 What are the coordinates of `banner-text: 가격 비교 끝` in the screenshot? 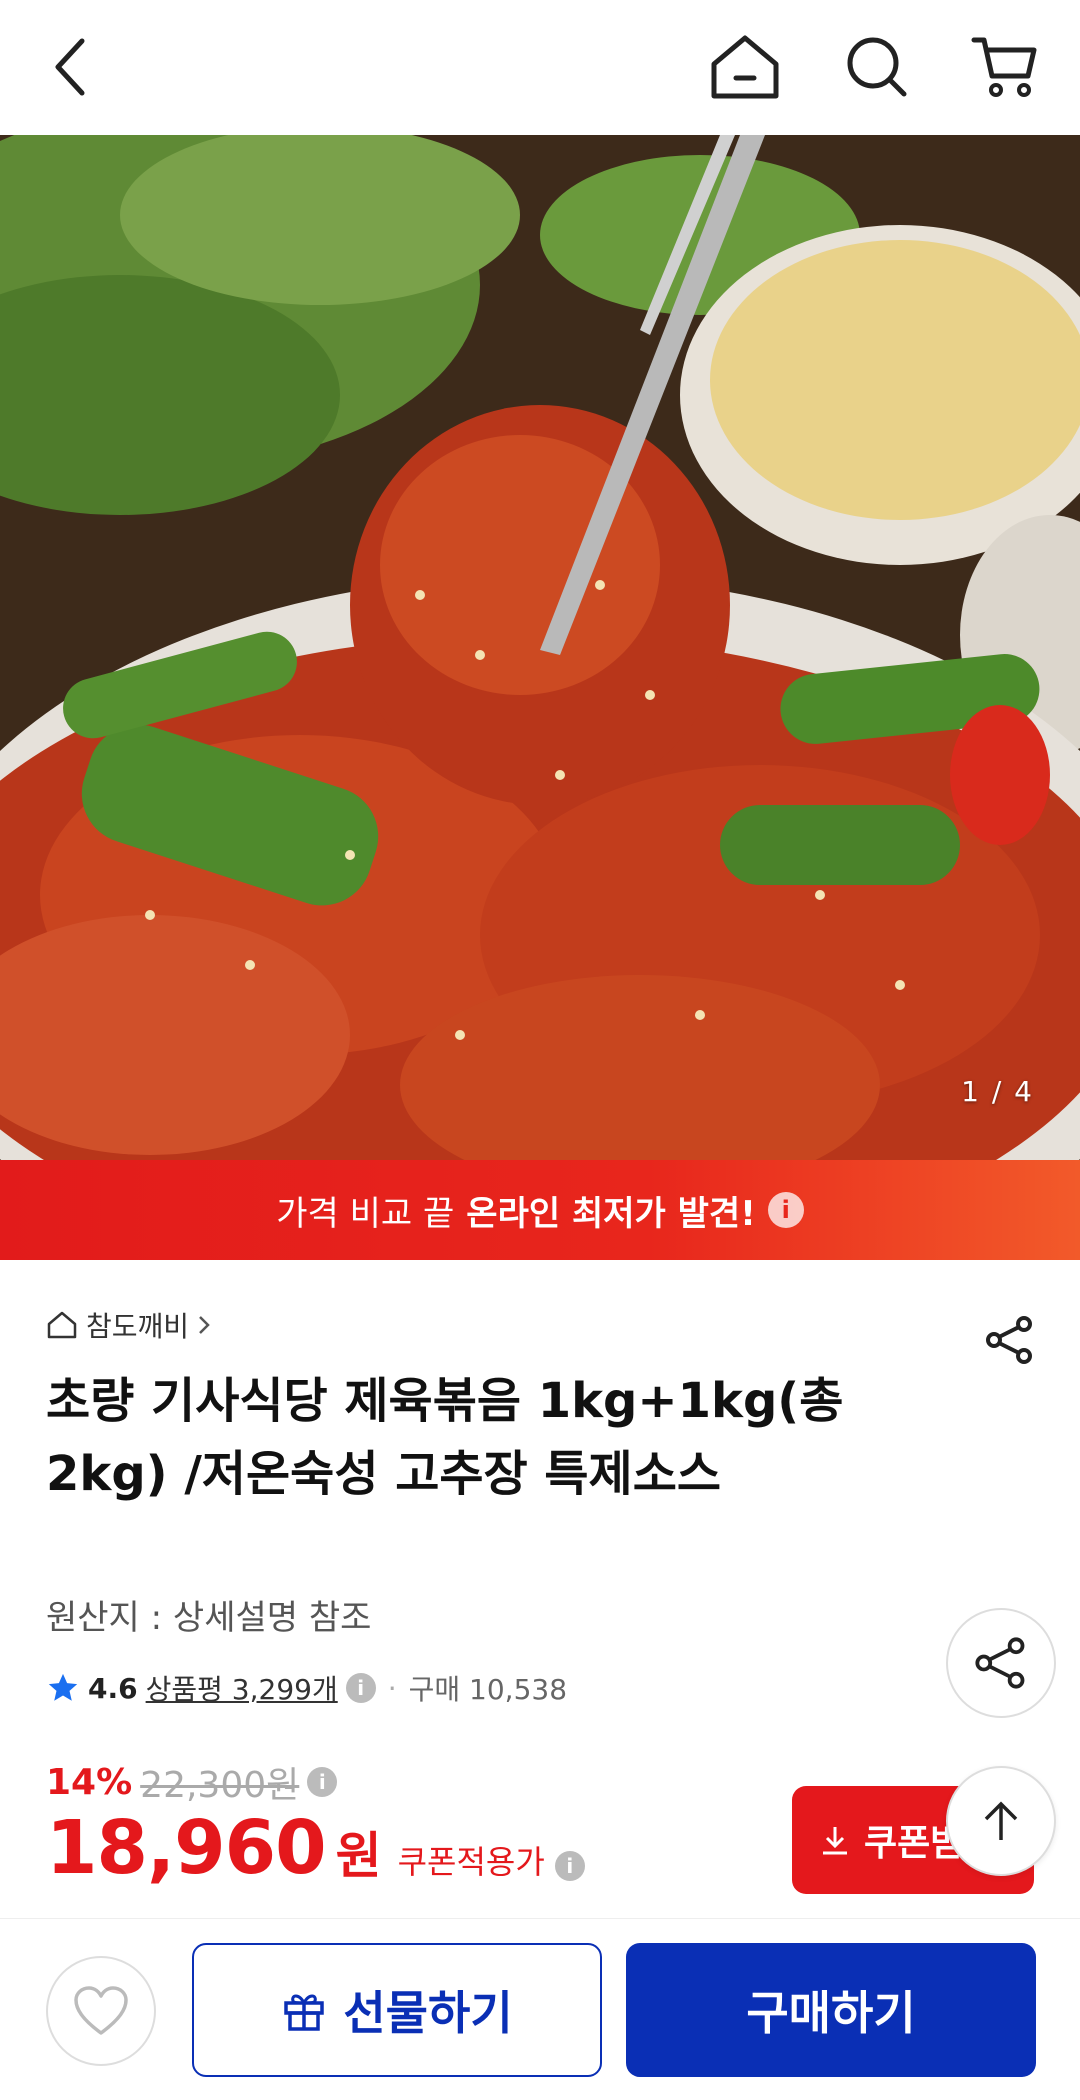 It's located at (365, 1213).